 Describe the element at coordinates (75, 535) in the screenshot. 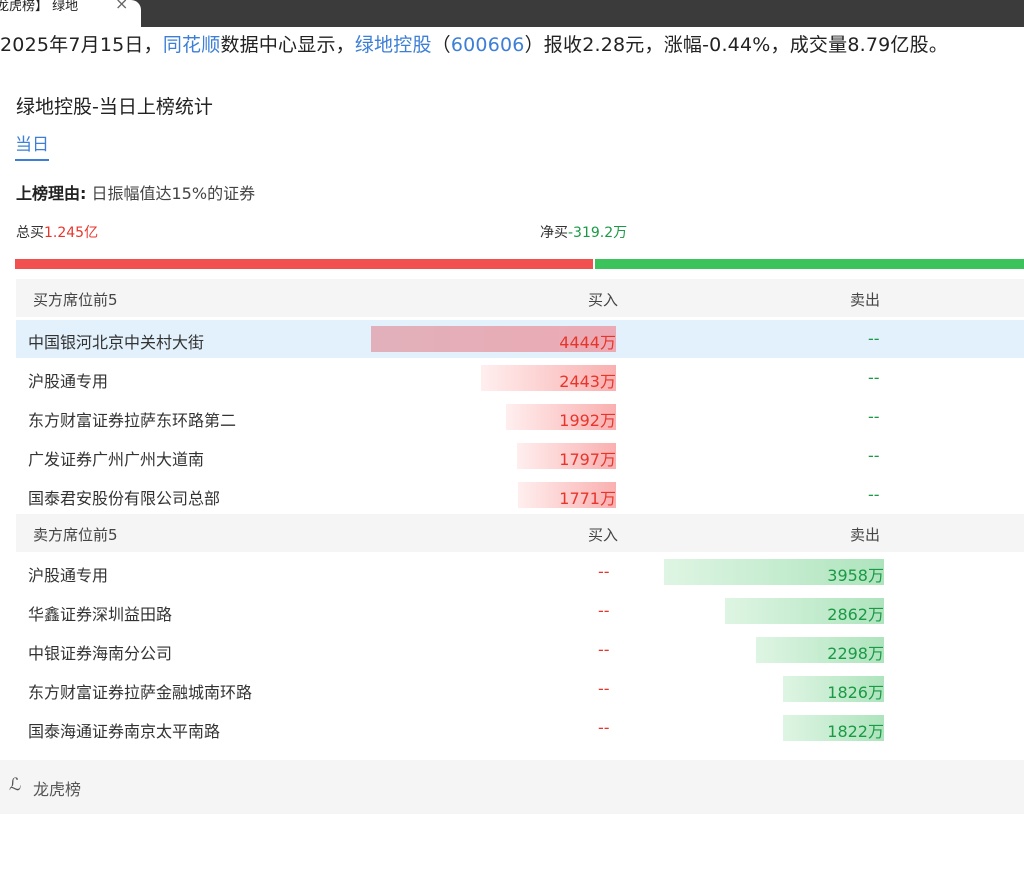

I see `header-seat: 卖方席位前5` at that location.